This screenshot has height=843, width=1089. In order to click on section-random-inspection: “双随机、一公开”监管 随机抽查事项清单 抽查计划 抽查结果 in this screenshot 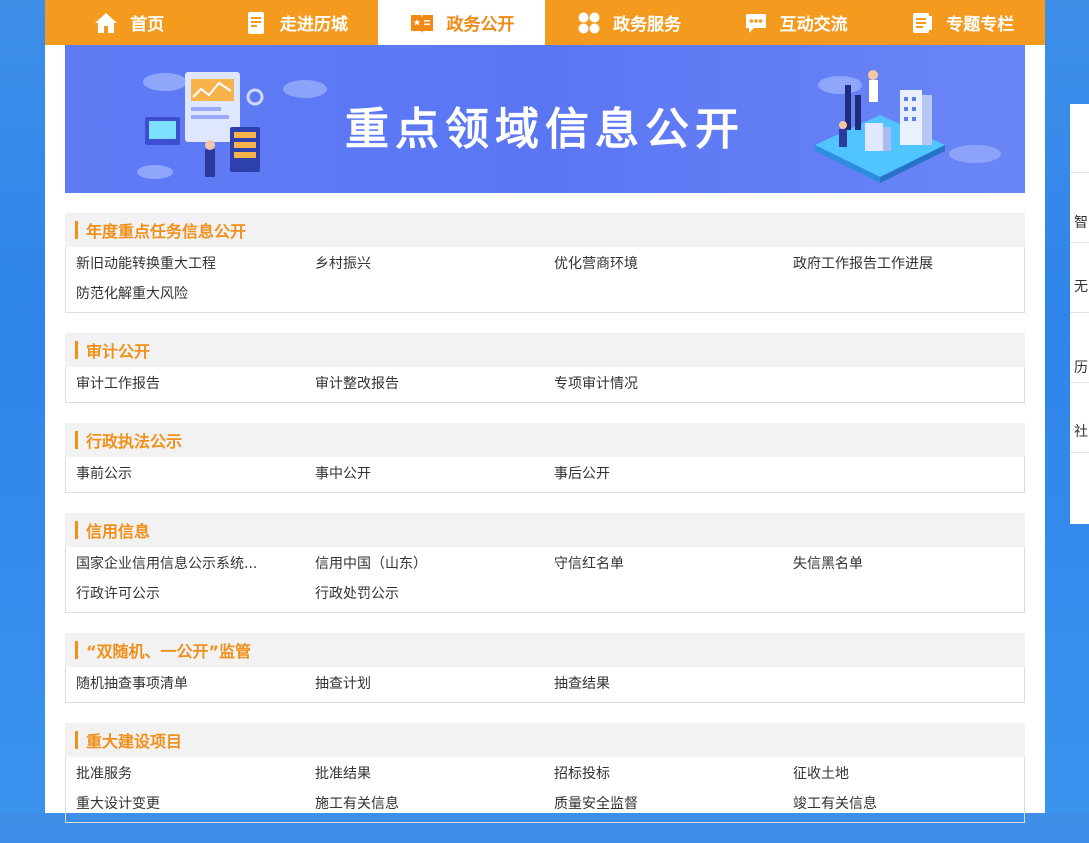, I will do `click(545, 668)`.